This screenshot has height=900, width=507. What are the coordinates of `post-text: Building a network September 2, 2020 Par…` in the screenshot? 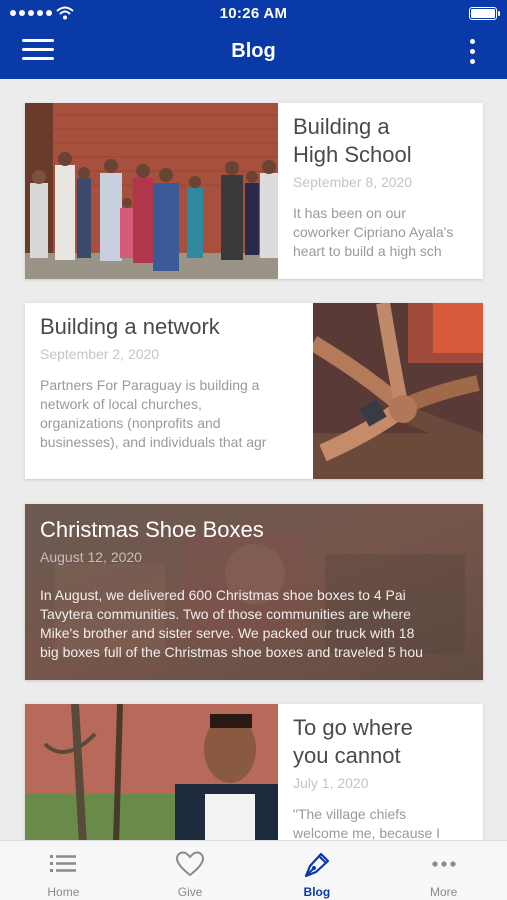 It's located at (174, 391).